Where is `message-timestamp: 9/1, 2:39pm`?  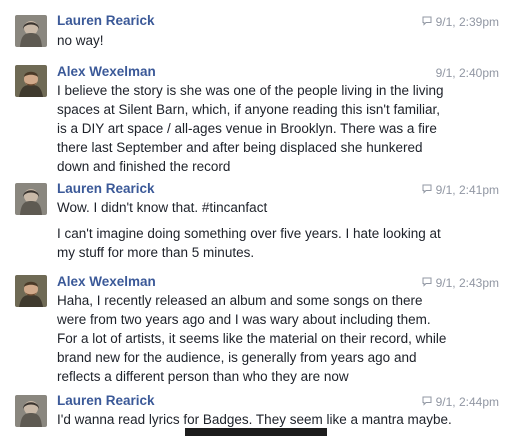
message-timestamp: 9/1, 2:39pm is located at coordinates (460, 22).